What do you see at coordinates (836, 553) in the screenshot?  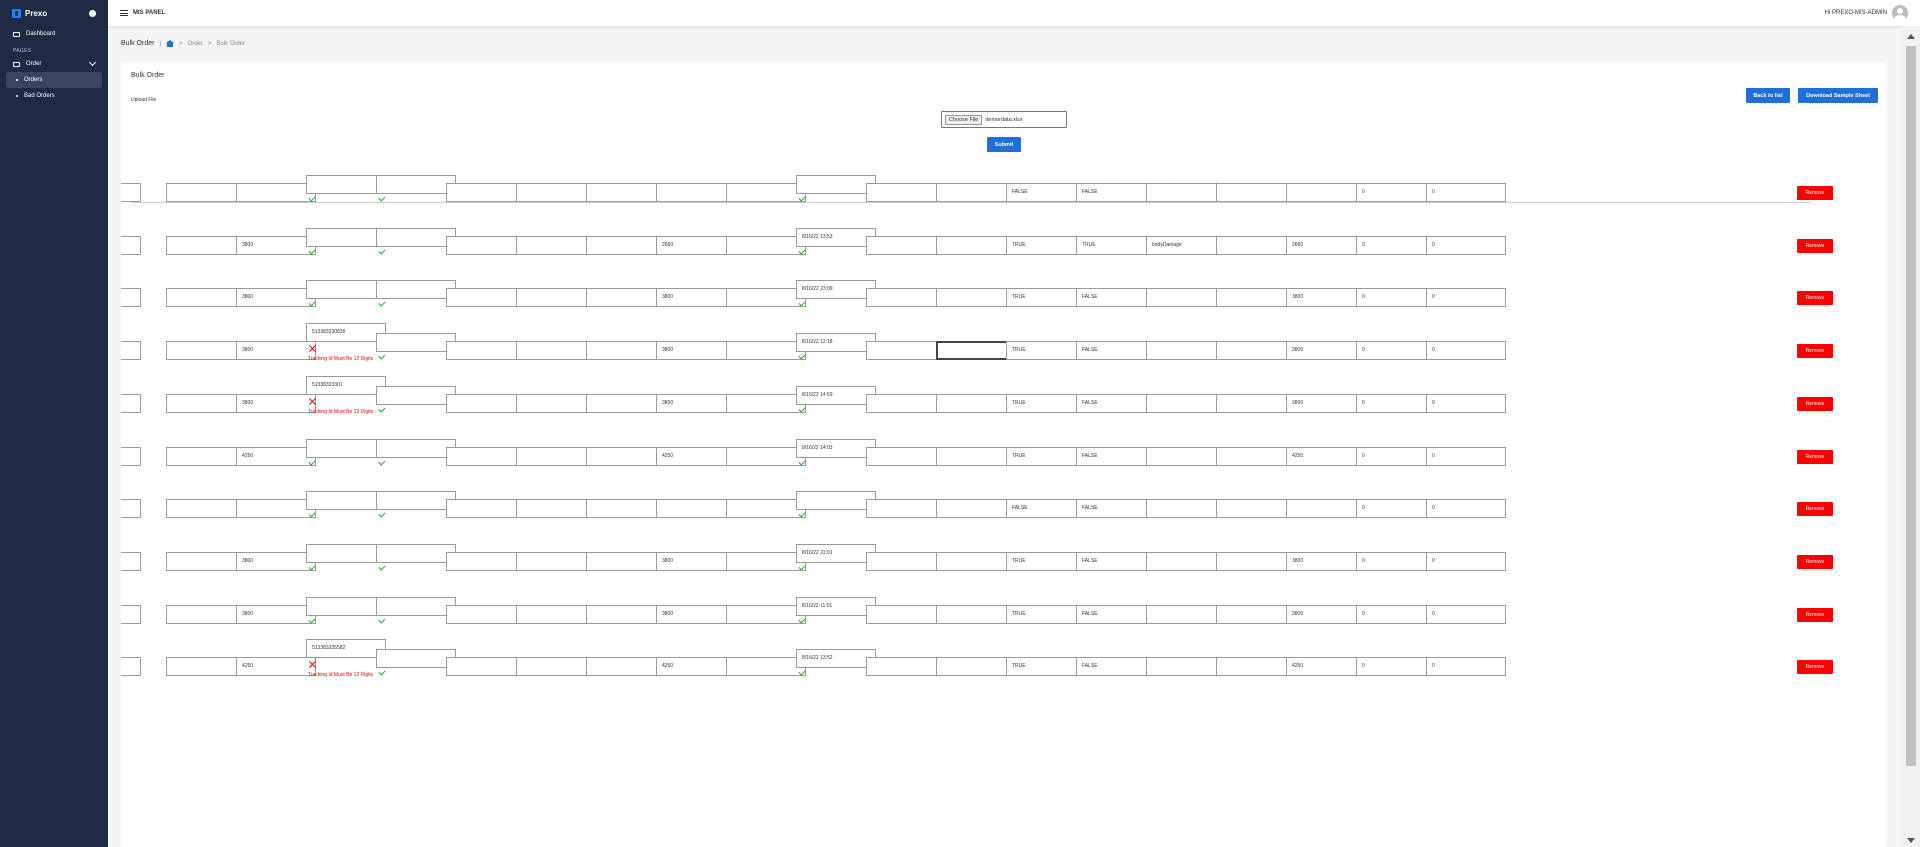 I see `table-cell-gc-redeem-time: 8/16/22 22:01` at bounding box center [836, 553].